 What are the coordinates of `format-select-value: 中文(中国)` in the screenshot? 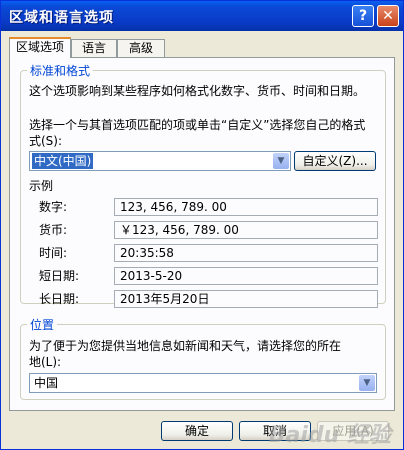 It's located at (63, 161).